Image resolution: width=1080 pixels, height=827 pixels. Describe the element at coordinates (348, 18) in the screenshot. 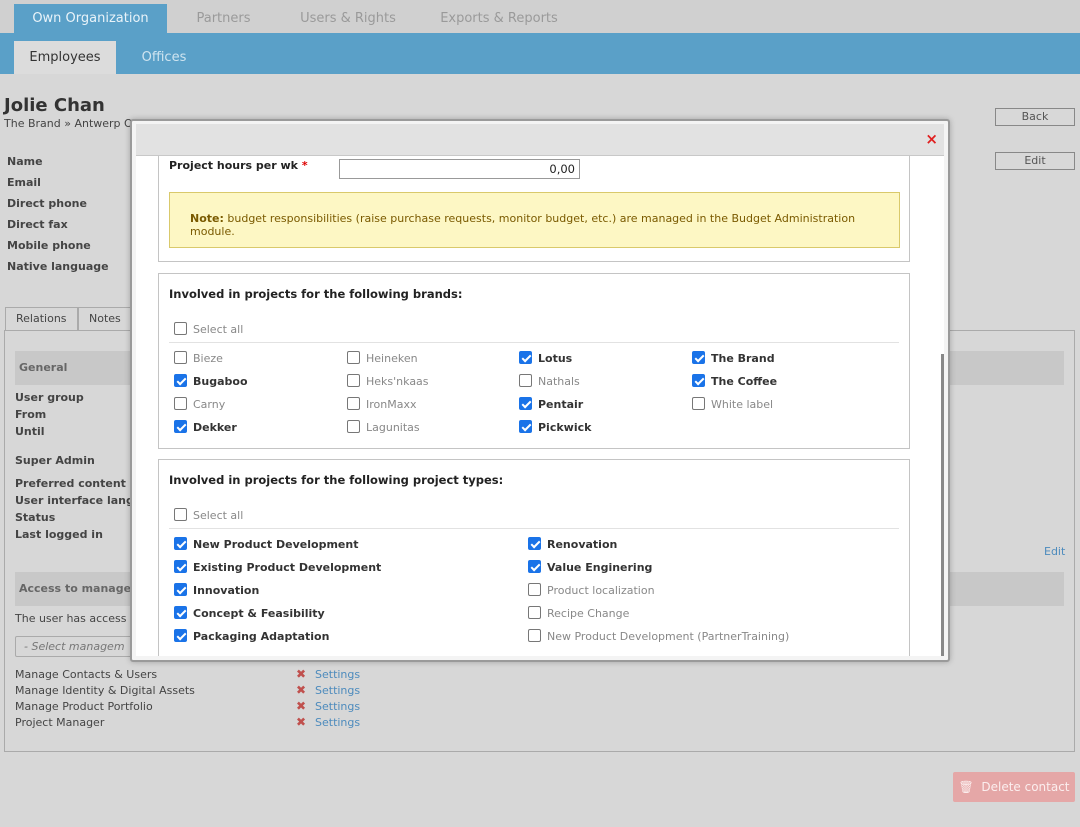

I see `tab-users-rights: Users & Rights` at that location.